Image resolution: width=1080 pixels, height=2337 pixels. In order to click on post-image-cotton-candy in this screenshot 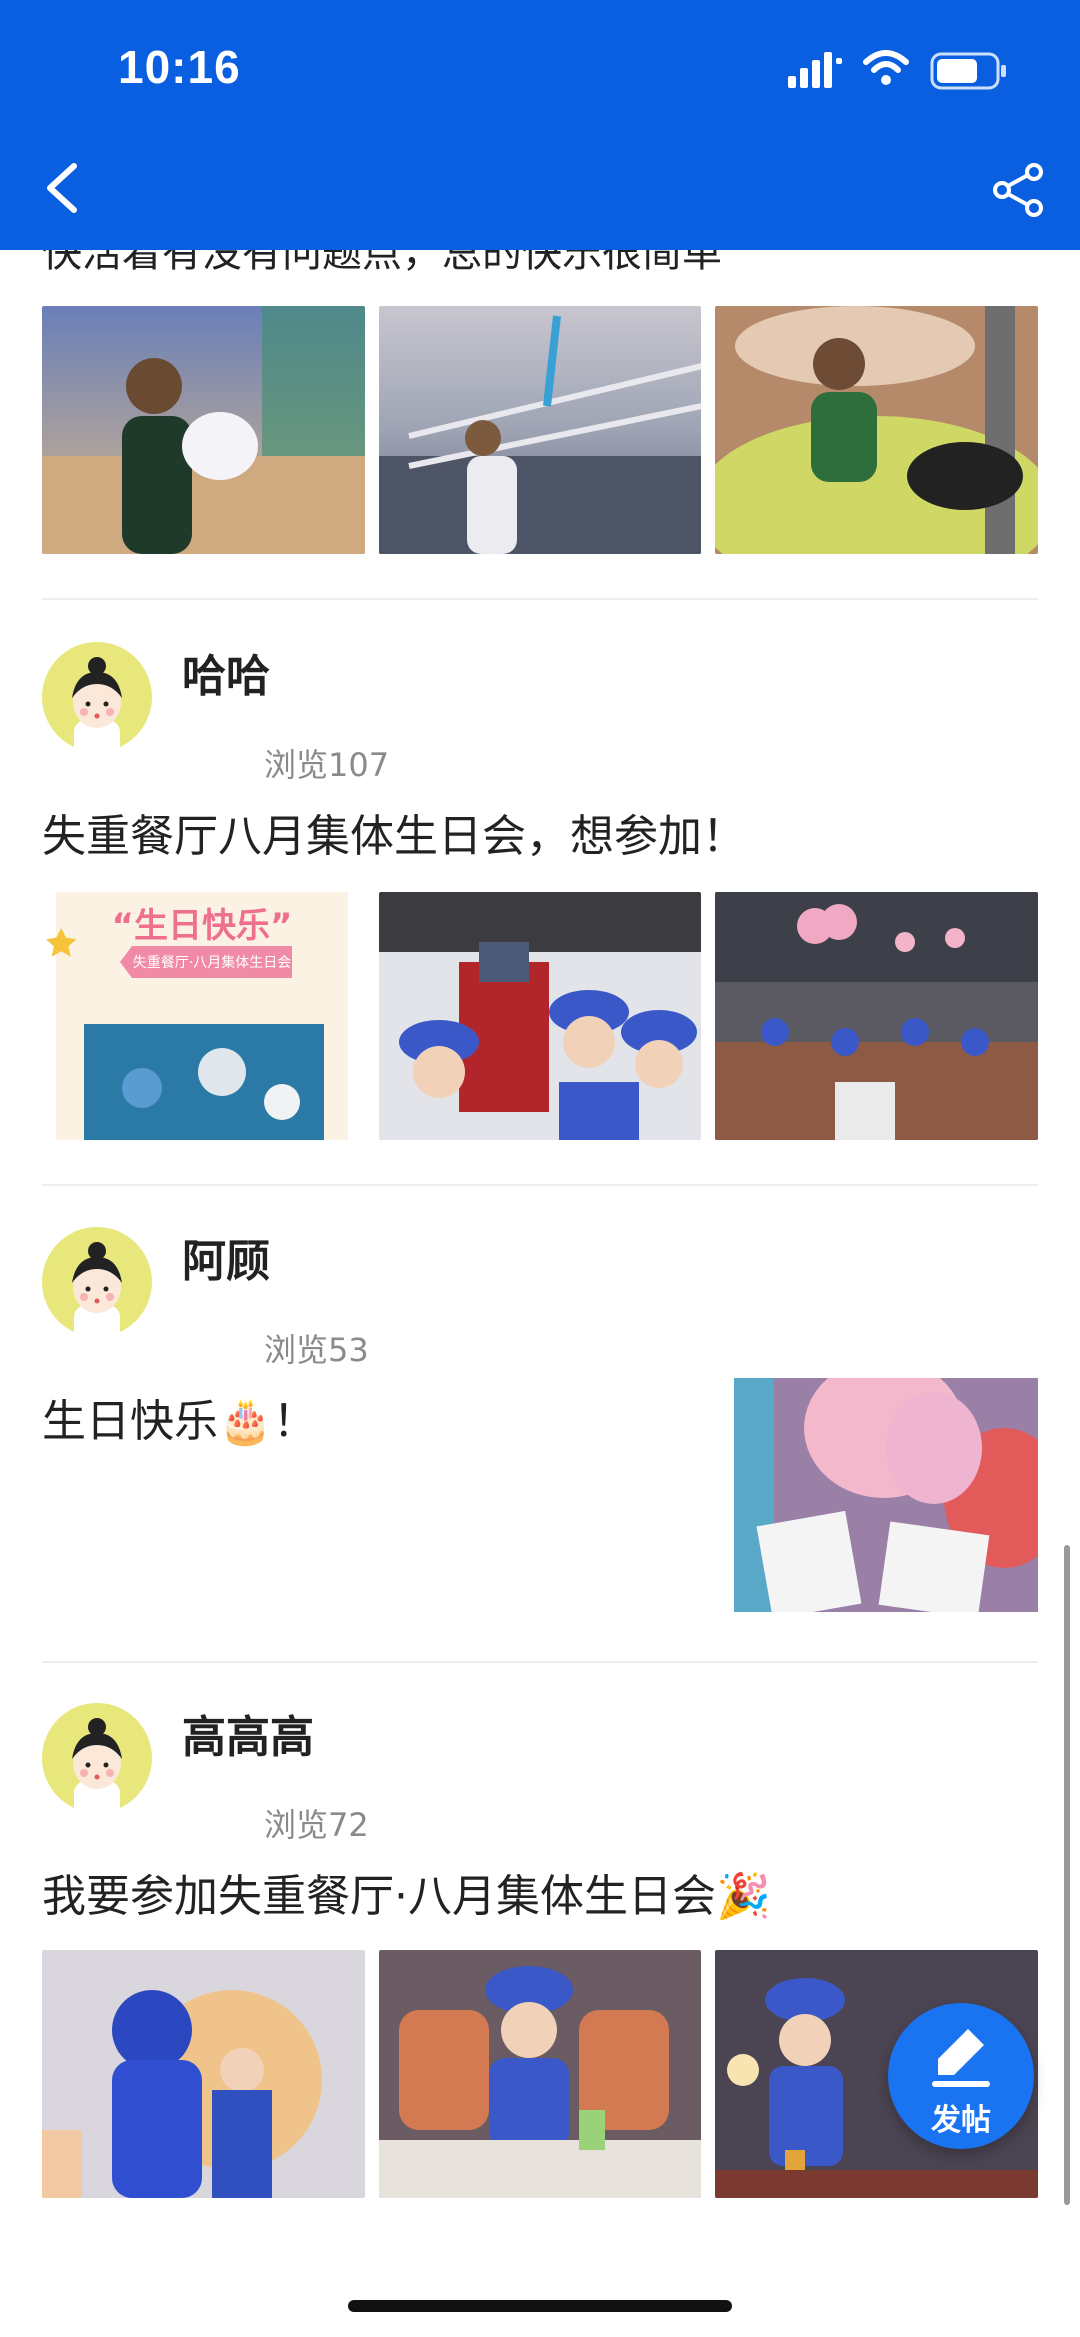, I will do `click(203, 430)`.